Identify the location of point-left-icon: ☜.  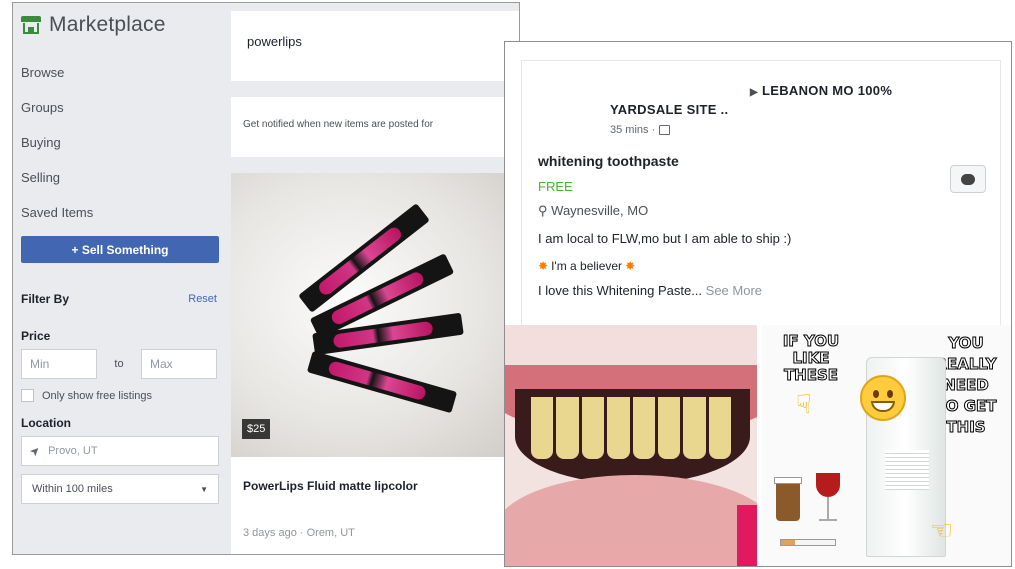
(942, 530).